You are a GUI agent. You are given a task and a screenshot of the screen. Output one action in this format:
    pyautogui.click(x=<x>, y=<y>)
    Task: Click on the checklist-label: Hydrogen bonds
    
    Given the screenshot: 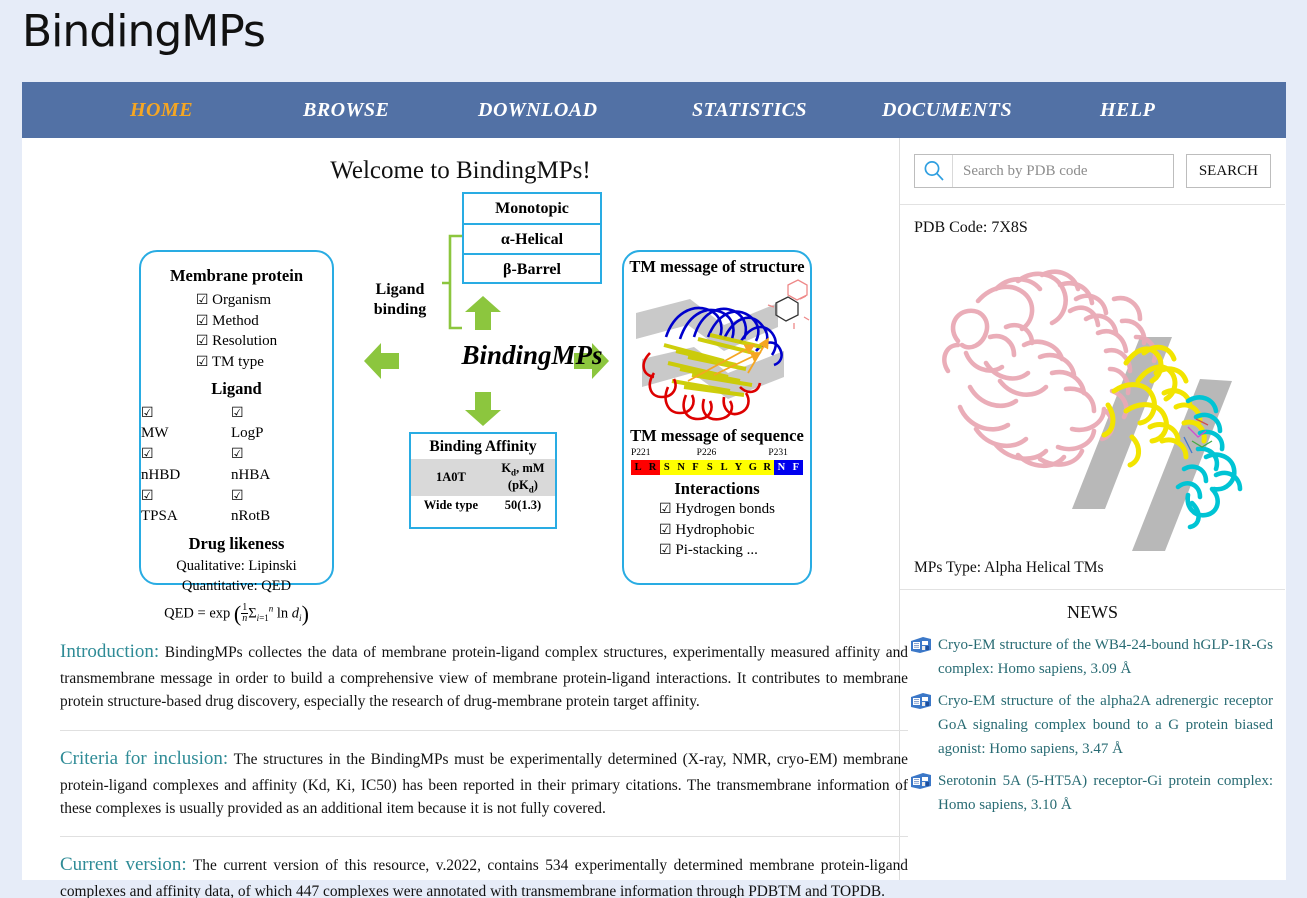 What is the action you would take?
    pyautogui.click(x=725, y=508)
    